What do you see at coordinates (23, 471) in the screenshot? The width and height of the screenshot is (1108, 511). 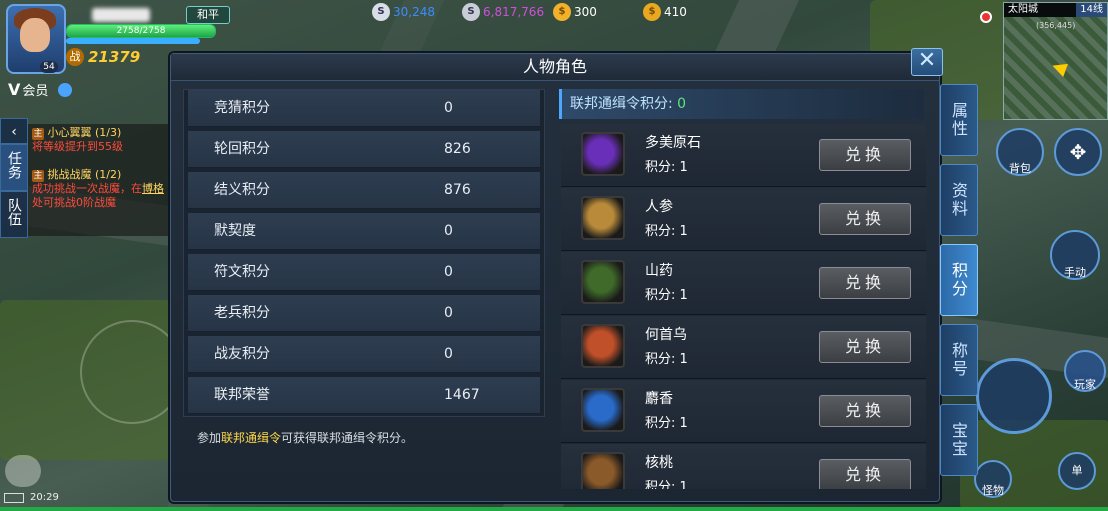 I see `mount-icon` at bounding box center [23, 471].